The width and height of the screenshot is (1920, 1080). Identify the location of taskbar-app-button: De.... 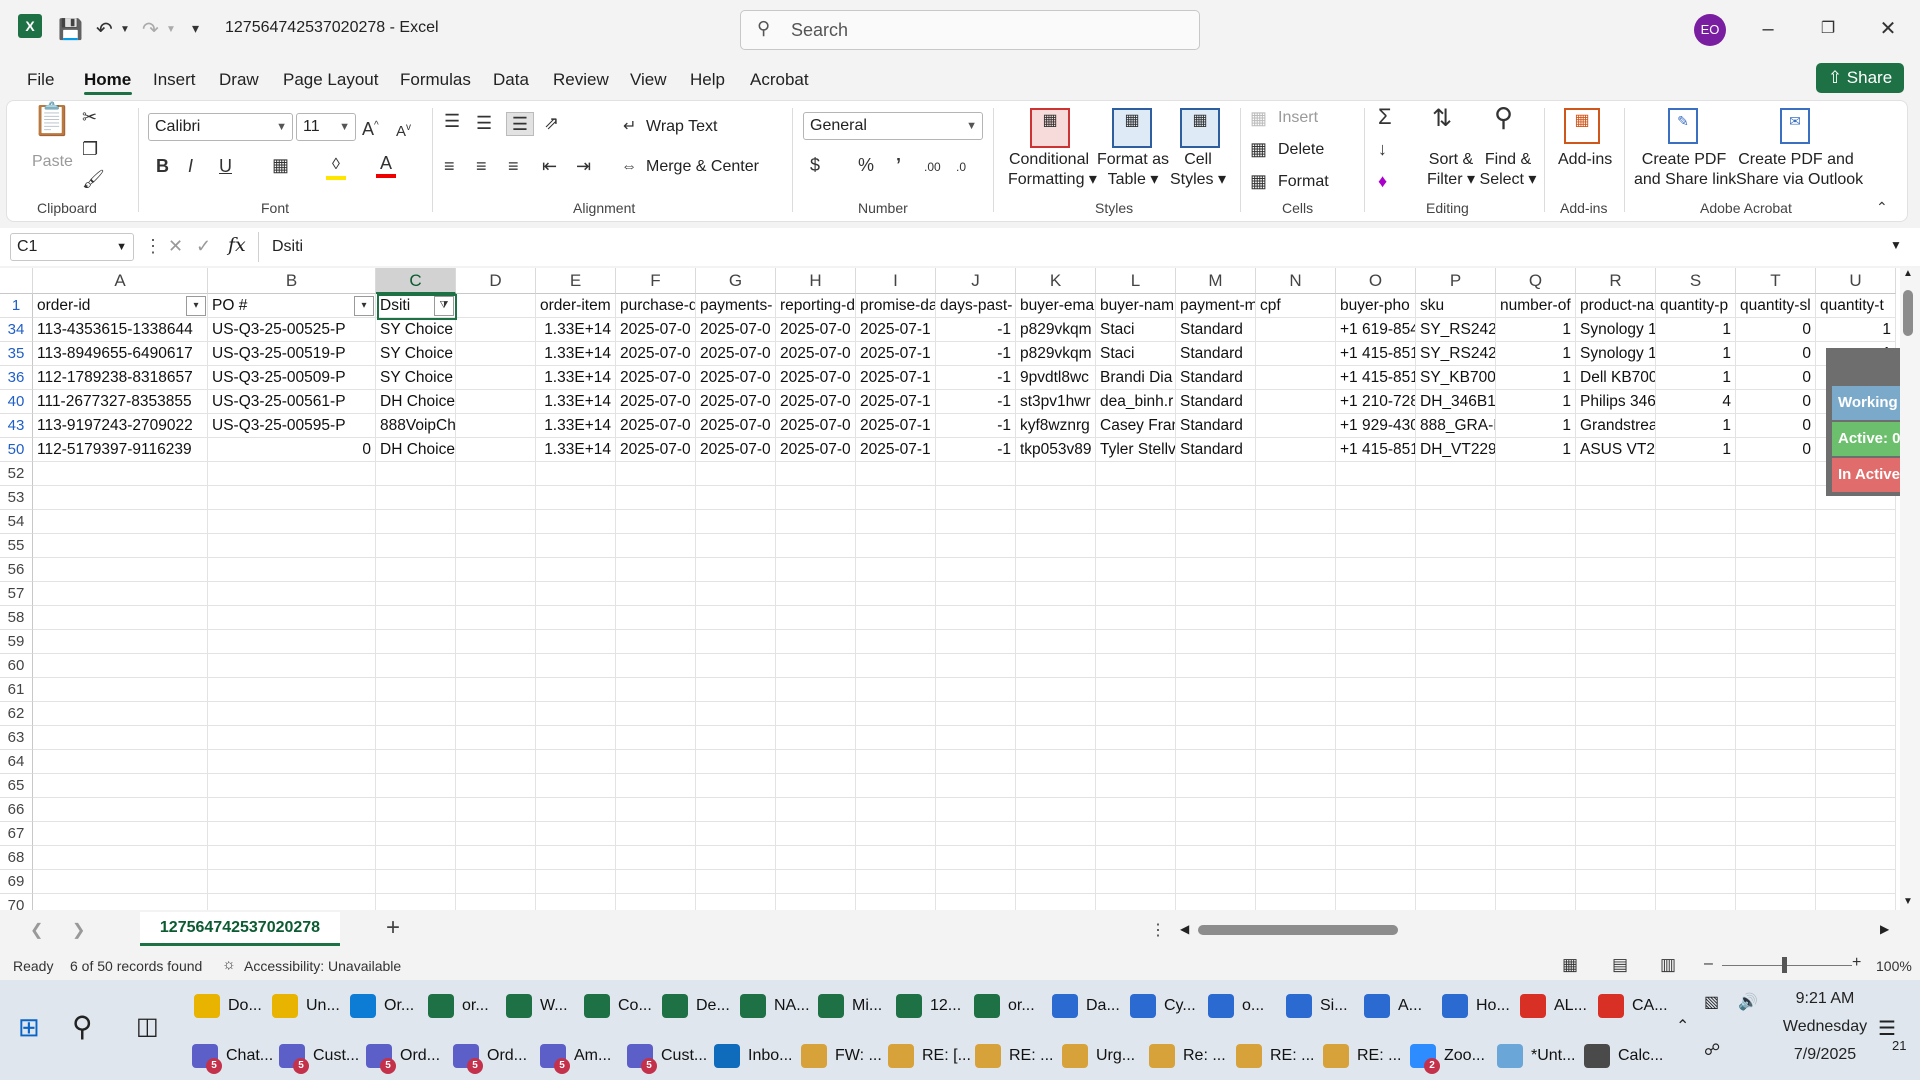
(693, 1006).